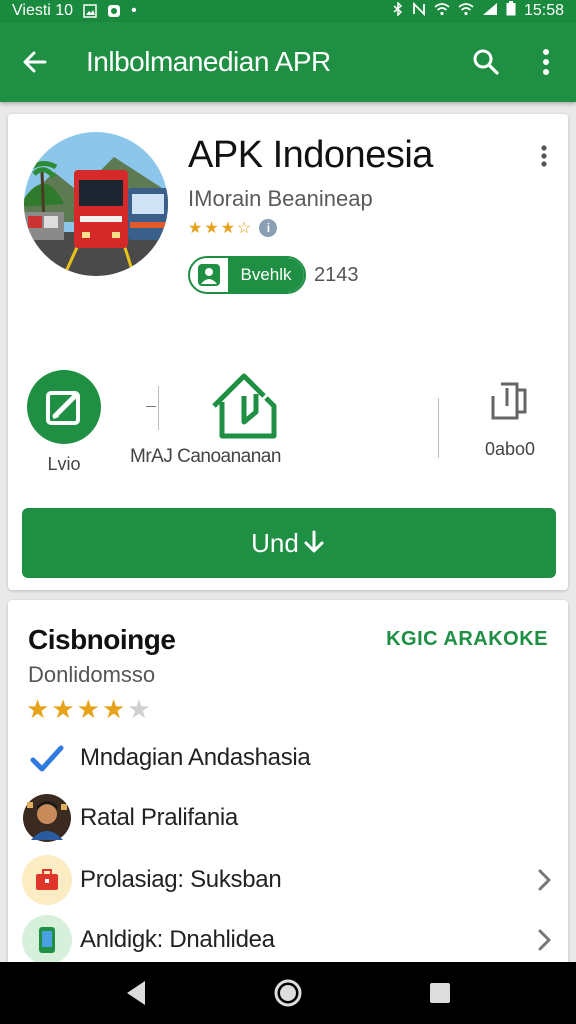 This screenshot has height=1024, width=576. Describe the element at coordinates (290, 818) in the screenshot. I see `list-item: Ratal Pralifania` at that location.